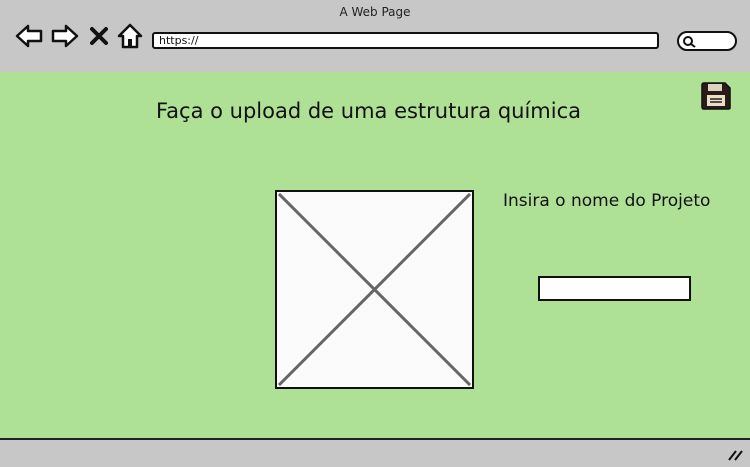  I want to click on page-title: Faça o upload de uma estrutura química, so click(369, 111).